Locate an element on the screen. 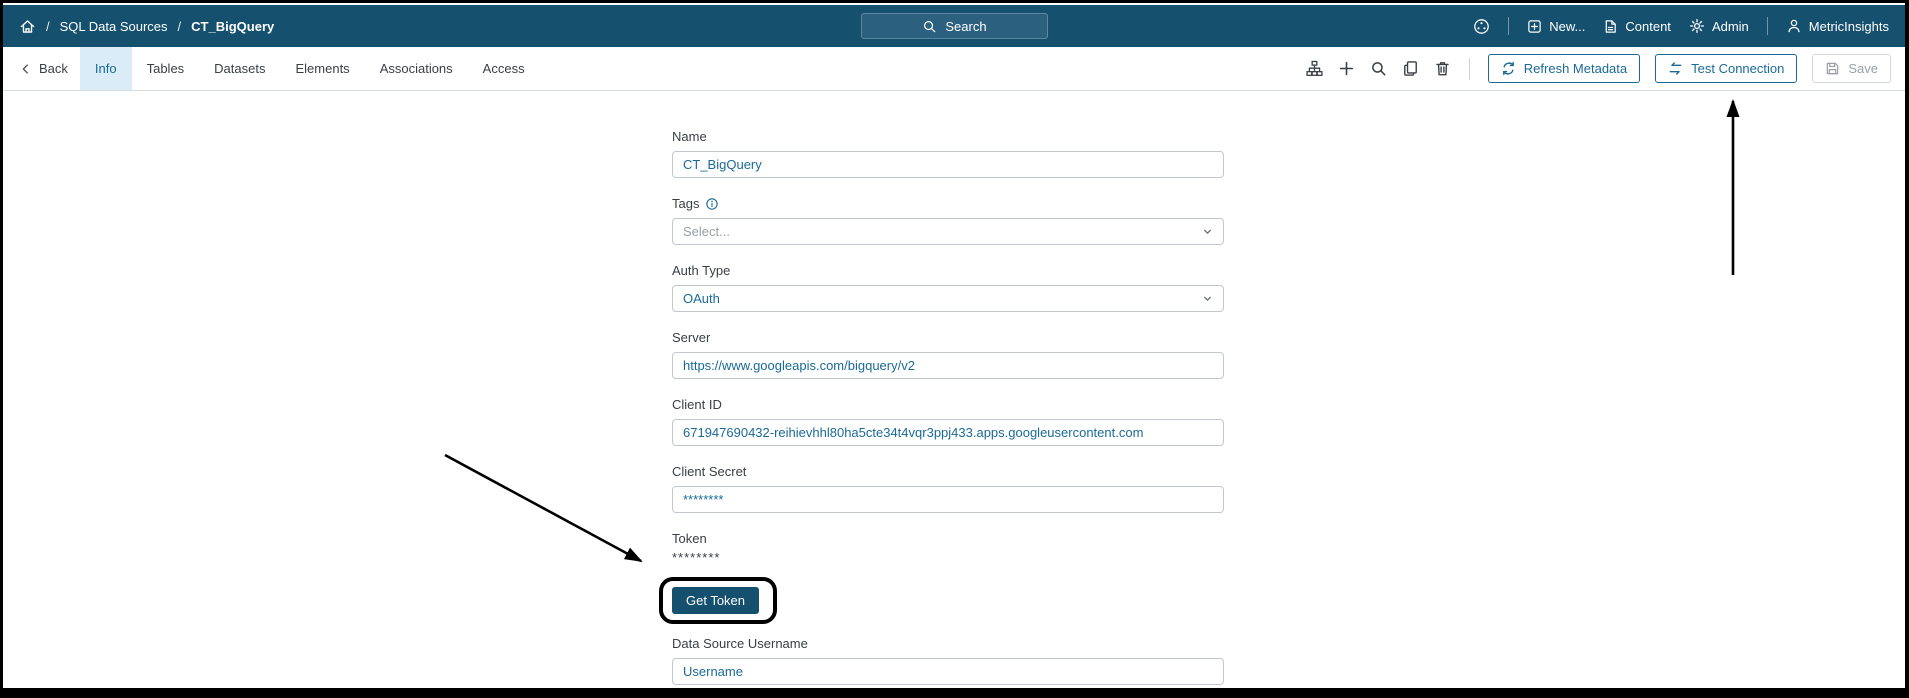 The width and height of the screenshot is (1909, 698). tab-info: Info is located at coordinates (105, 68).